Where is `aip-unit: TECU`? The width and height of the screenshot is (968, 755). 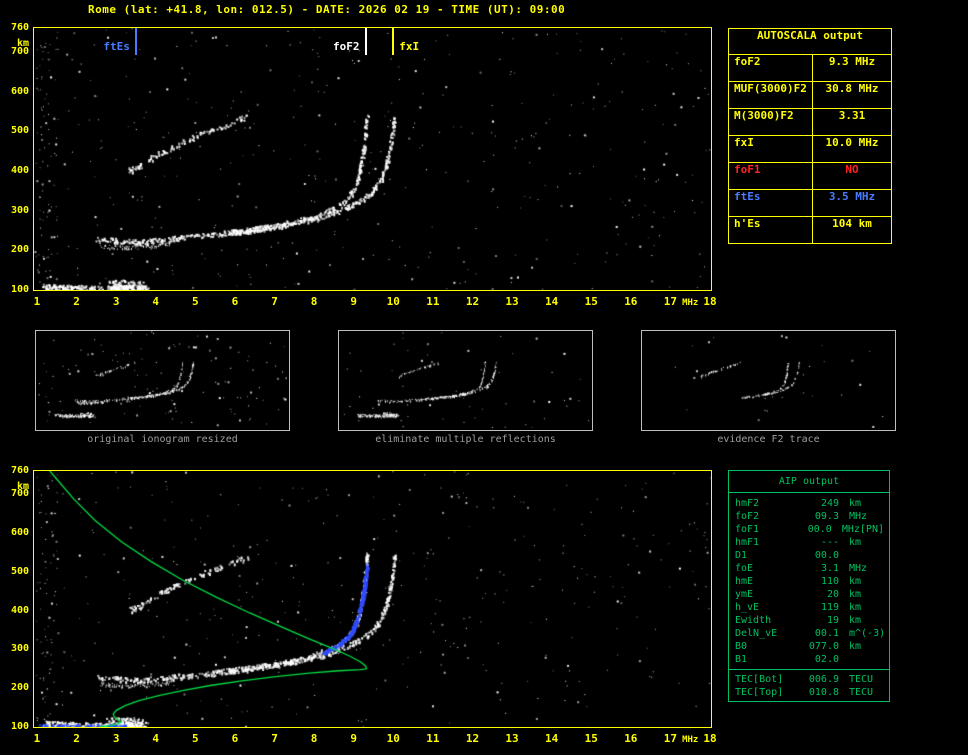
aip-unit: TECU is located at coordinates (861, 692).